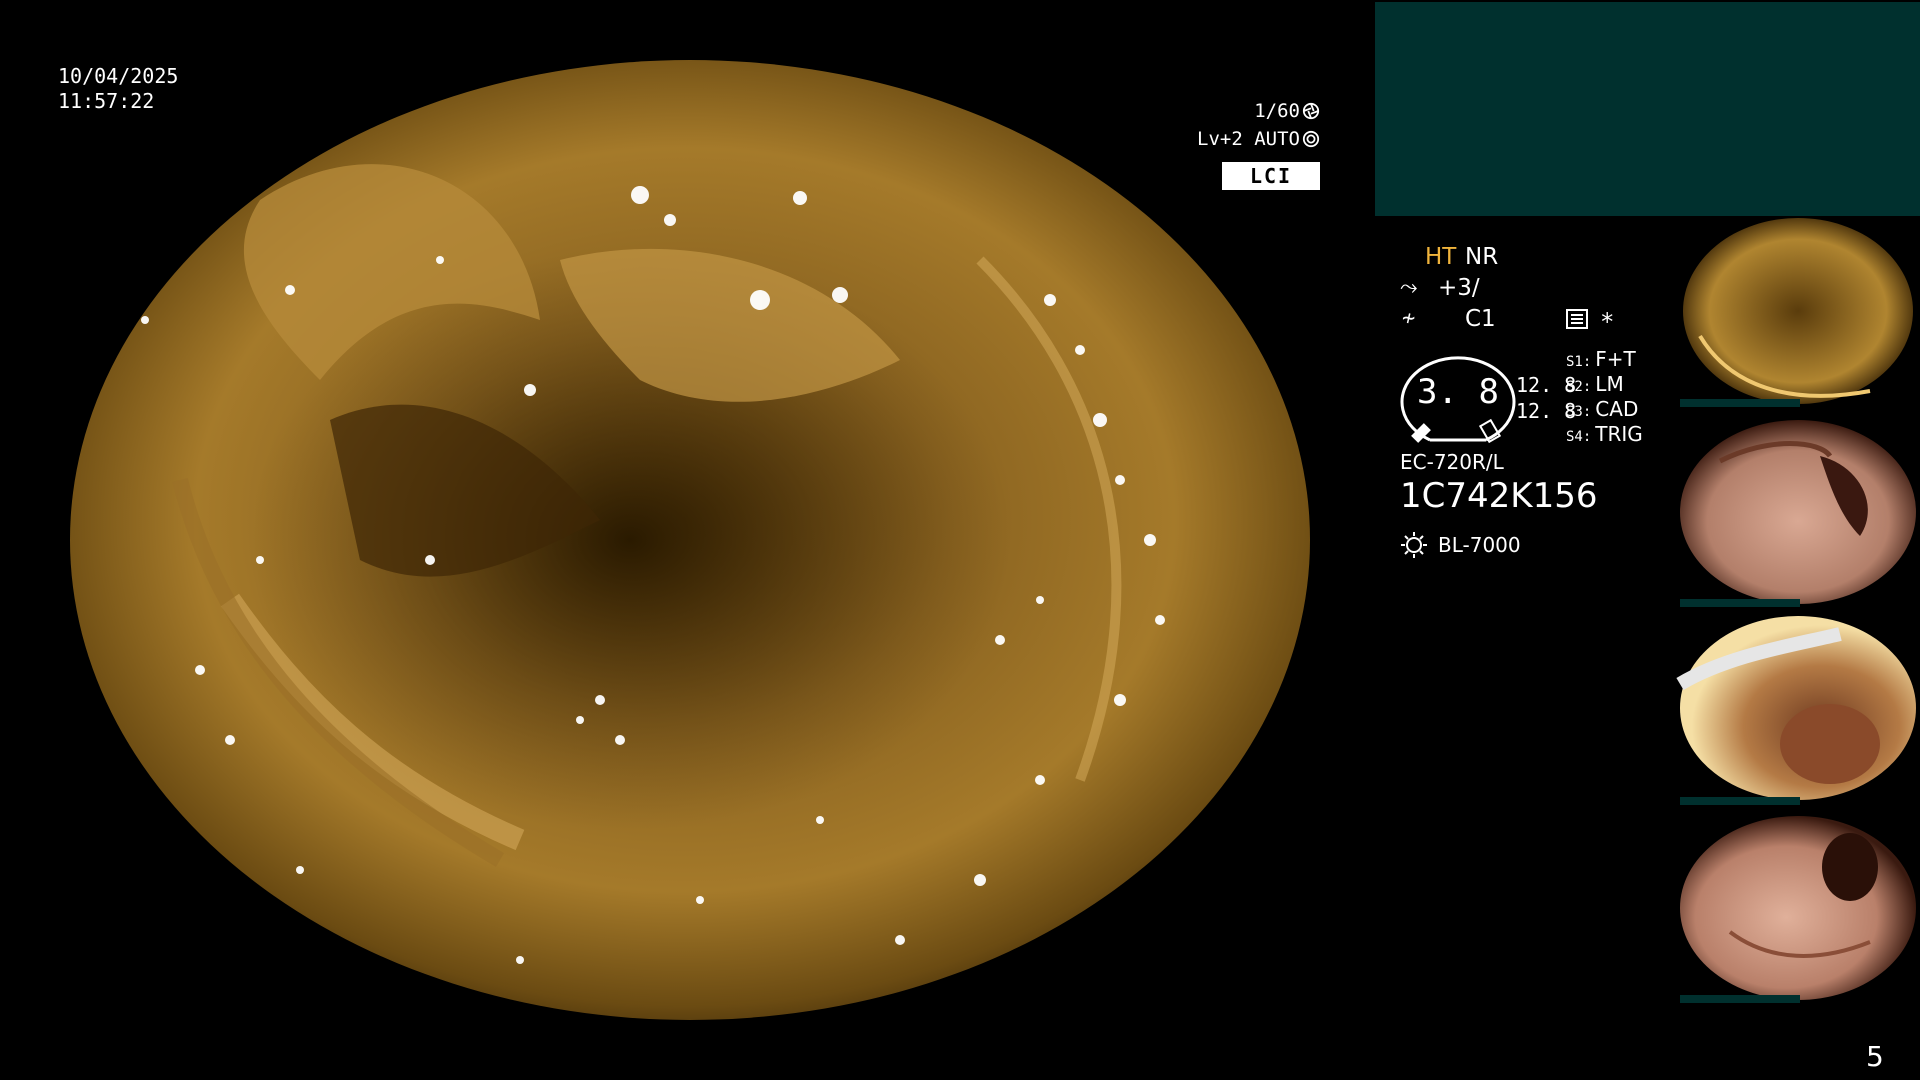 Image resolution: width=1920 pixels, height=1080 pixels. Describe the element at coordinates (1602, 409) in the screenshot. I see `slot-s3: S3: CAD` at that location.